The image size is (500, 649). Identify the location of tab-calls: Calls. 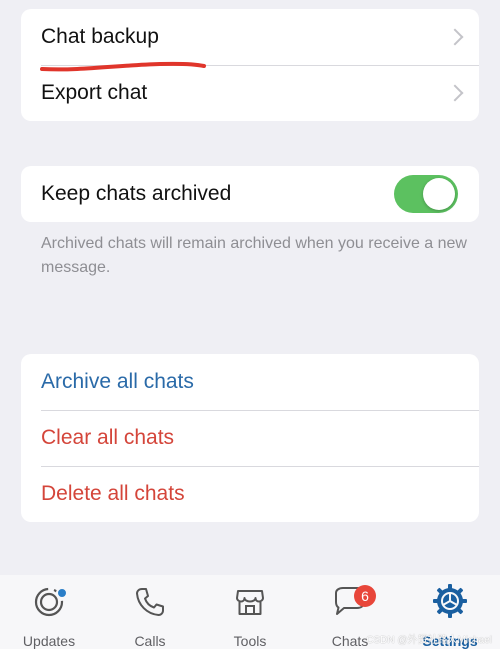
(150, 617).